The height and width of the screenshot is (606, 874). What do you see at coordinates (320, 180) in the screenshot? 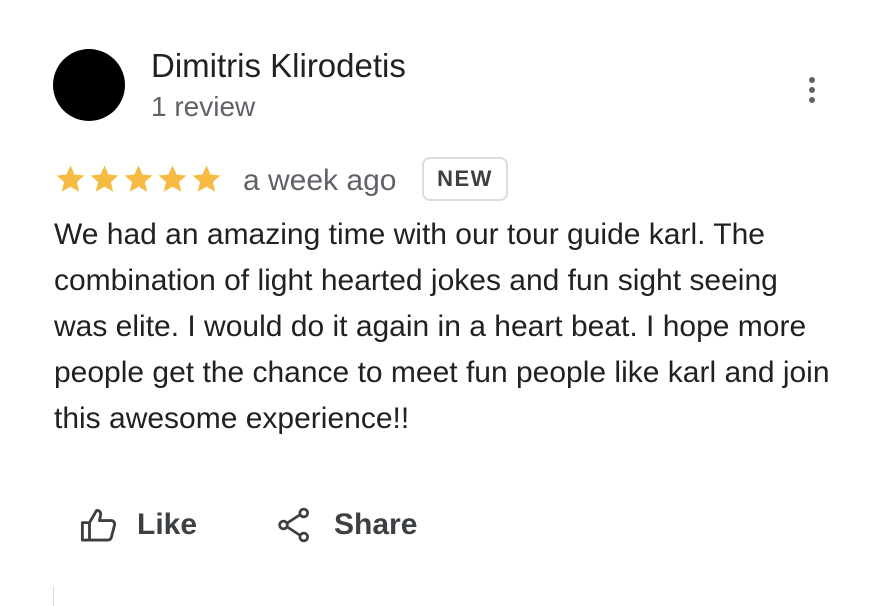
I see `review-timestamp: a week ago` at bounding box center [320, 180].